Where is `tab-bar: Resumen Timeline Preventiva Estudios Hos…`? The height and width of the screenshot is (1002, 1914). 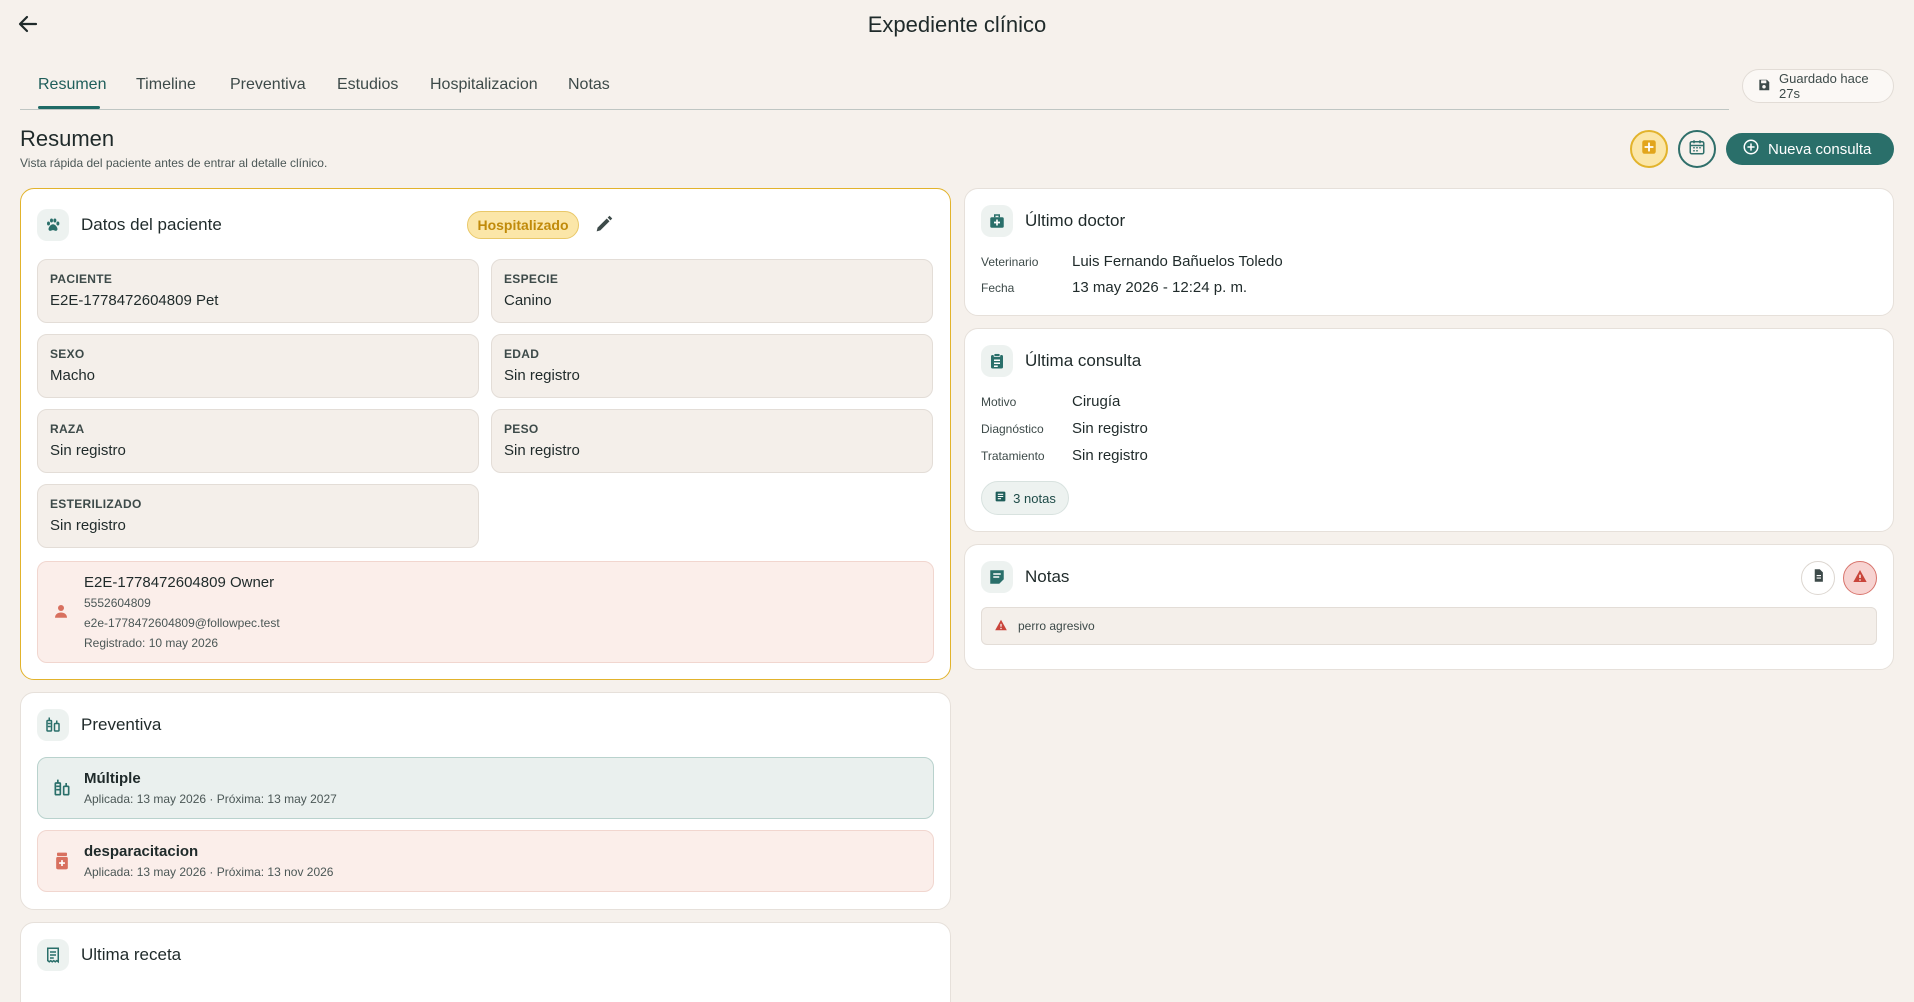 tab-bar: Resumen Timeline Preventiva Estudios Hos… is located at coordinates (874, 88).